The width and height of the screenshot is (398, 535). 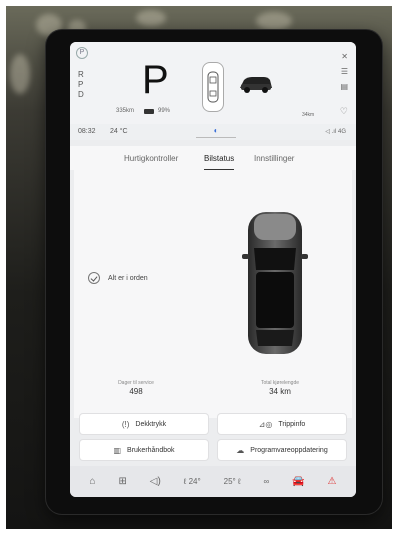 I want to click on seat-left-icon: ℓ, so click(x=185, y=481).